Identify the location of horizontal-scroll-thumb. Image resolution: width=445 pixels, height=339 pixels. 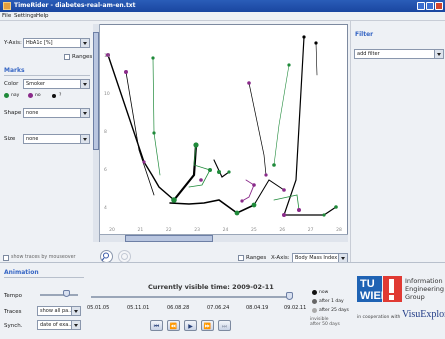
(169, 238).